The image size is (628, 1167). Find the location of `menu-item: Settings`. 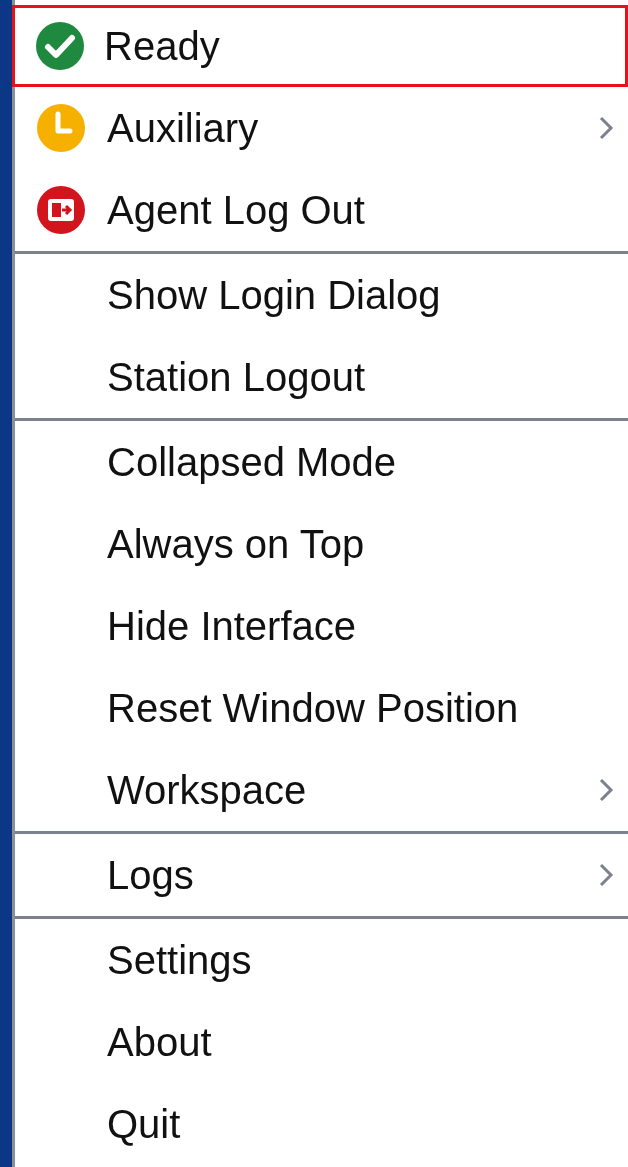

menu-item: Settings is located at coordinates (321, 960).